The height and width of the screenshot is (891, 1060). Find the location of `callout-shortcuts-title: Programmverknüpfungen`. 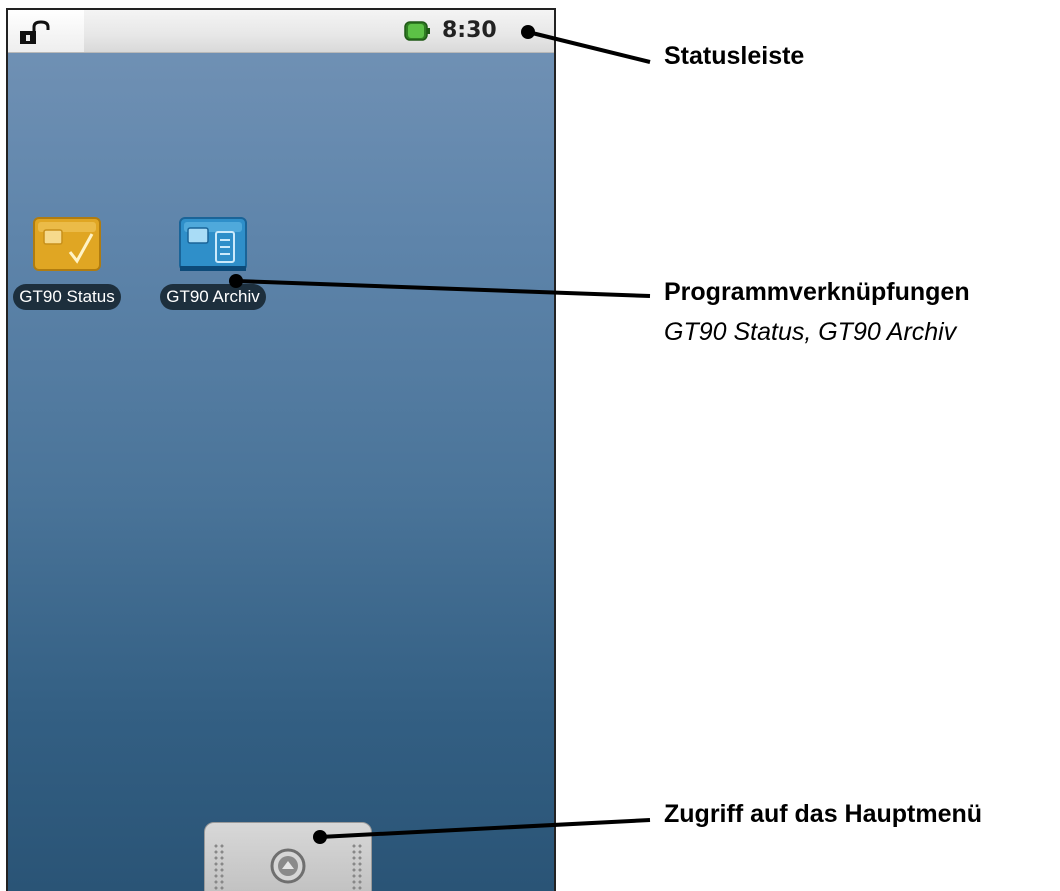

callout-shortcuts-title: Programmverknüpfungen is located at coordinates (817, 292).